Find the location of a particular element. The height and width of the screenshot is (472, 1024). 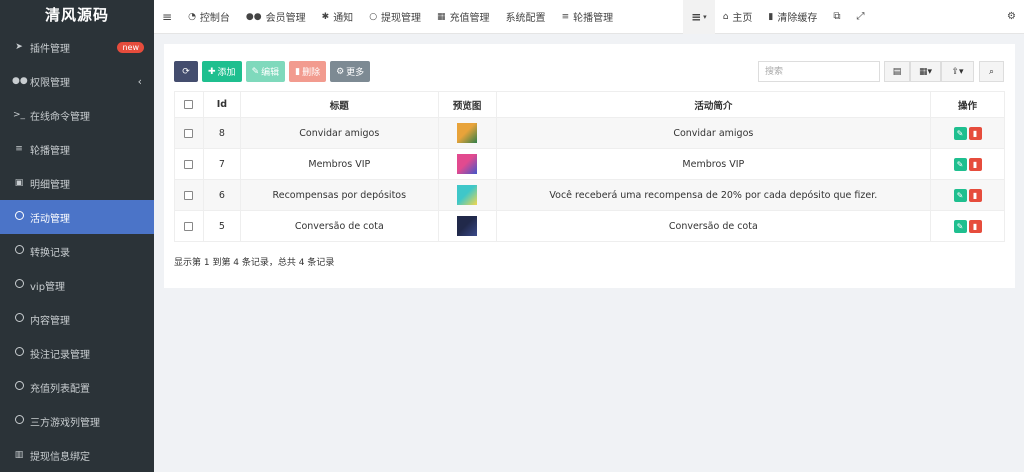

nav-carousel: ≡ 轮播管理 is located at coordinates (588, 17).